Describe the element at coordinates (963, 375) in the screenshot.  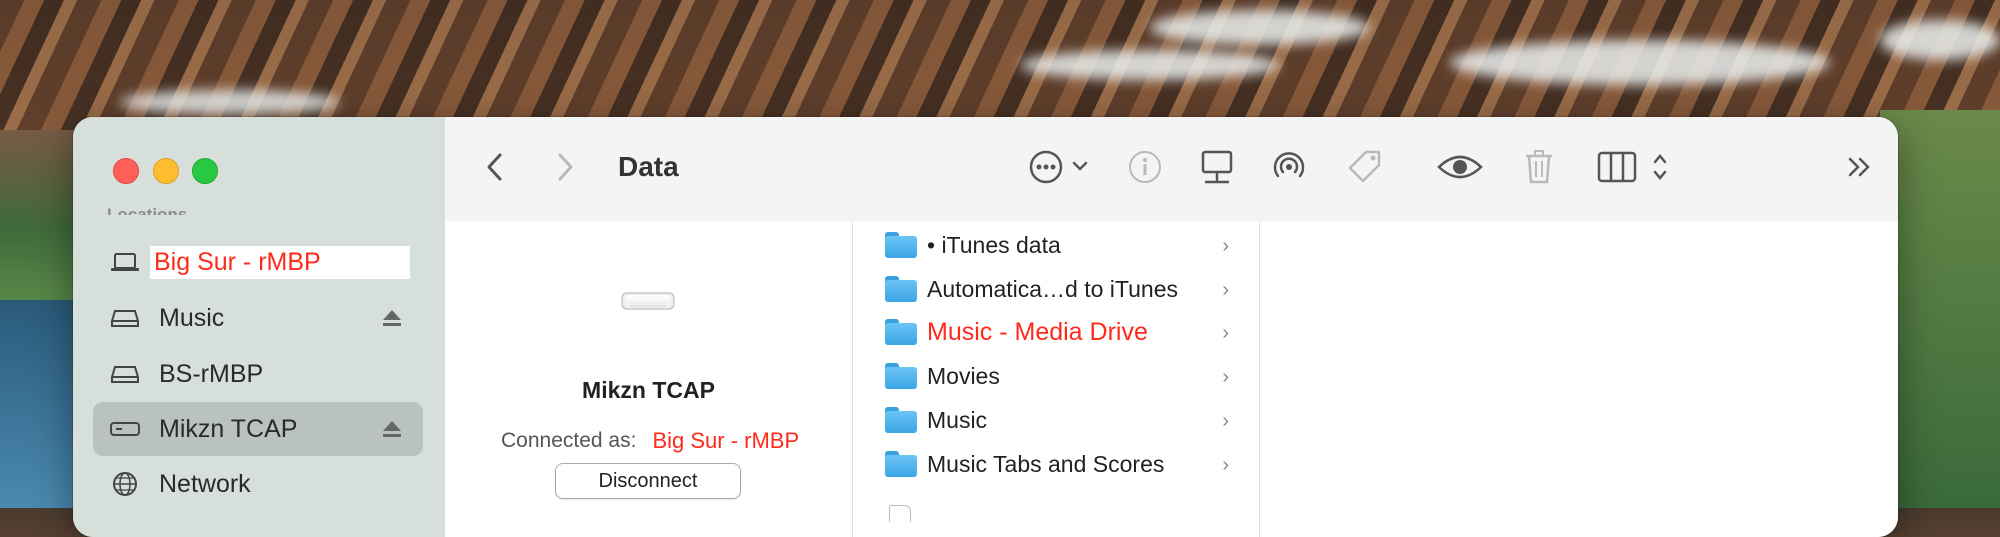
I see `list-item-label: Movies` at that location.